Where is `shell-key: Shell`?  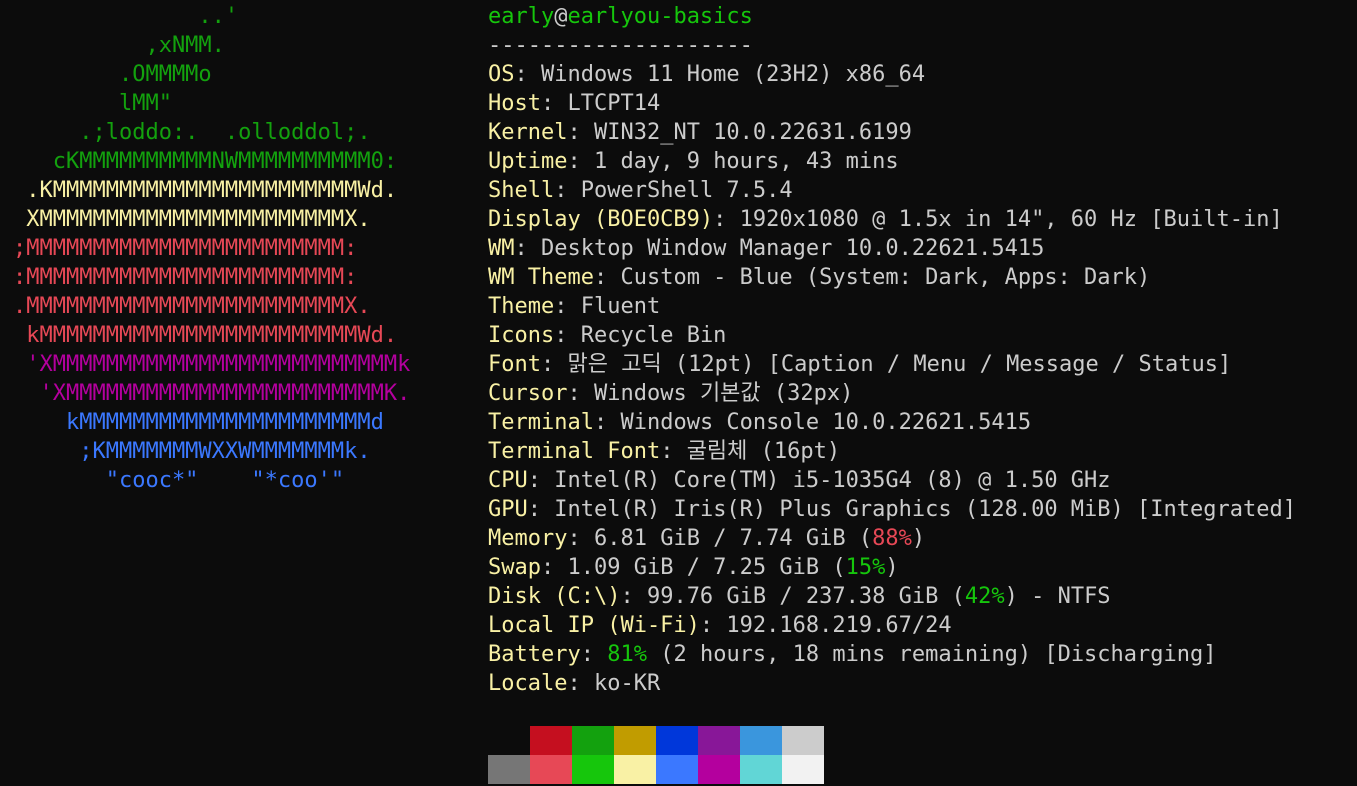 shell-key: Shell is located at coordinates (521, 190).